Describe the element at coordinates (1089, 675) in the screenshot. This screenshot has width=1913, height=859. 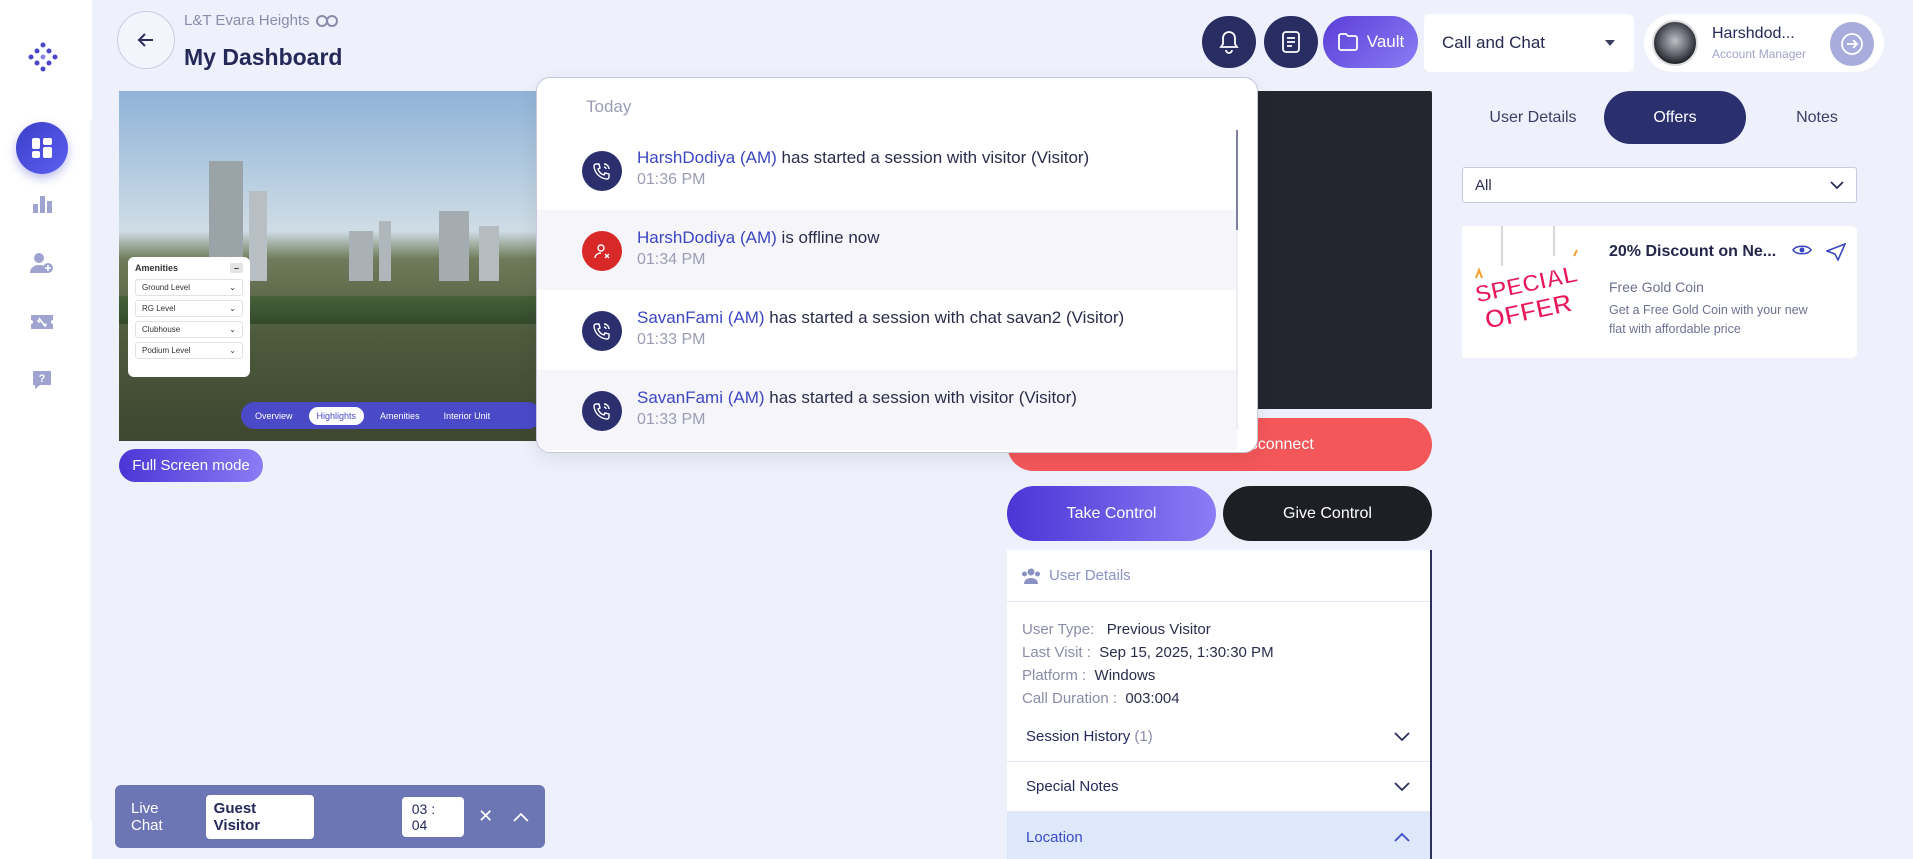
I see `detail-row: Platform : Windows` at that location.